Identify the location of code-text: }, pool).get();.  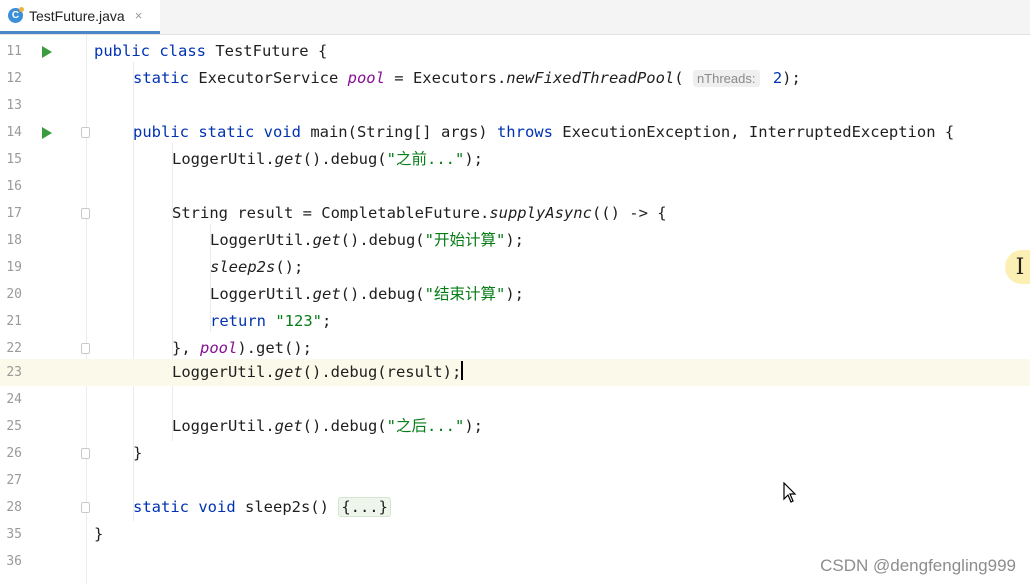
(242, 348).